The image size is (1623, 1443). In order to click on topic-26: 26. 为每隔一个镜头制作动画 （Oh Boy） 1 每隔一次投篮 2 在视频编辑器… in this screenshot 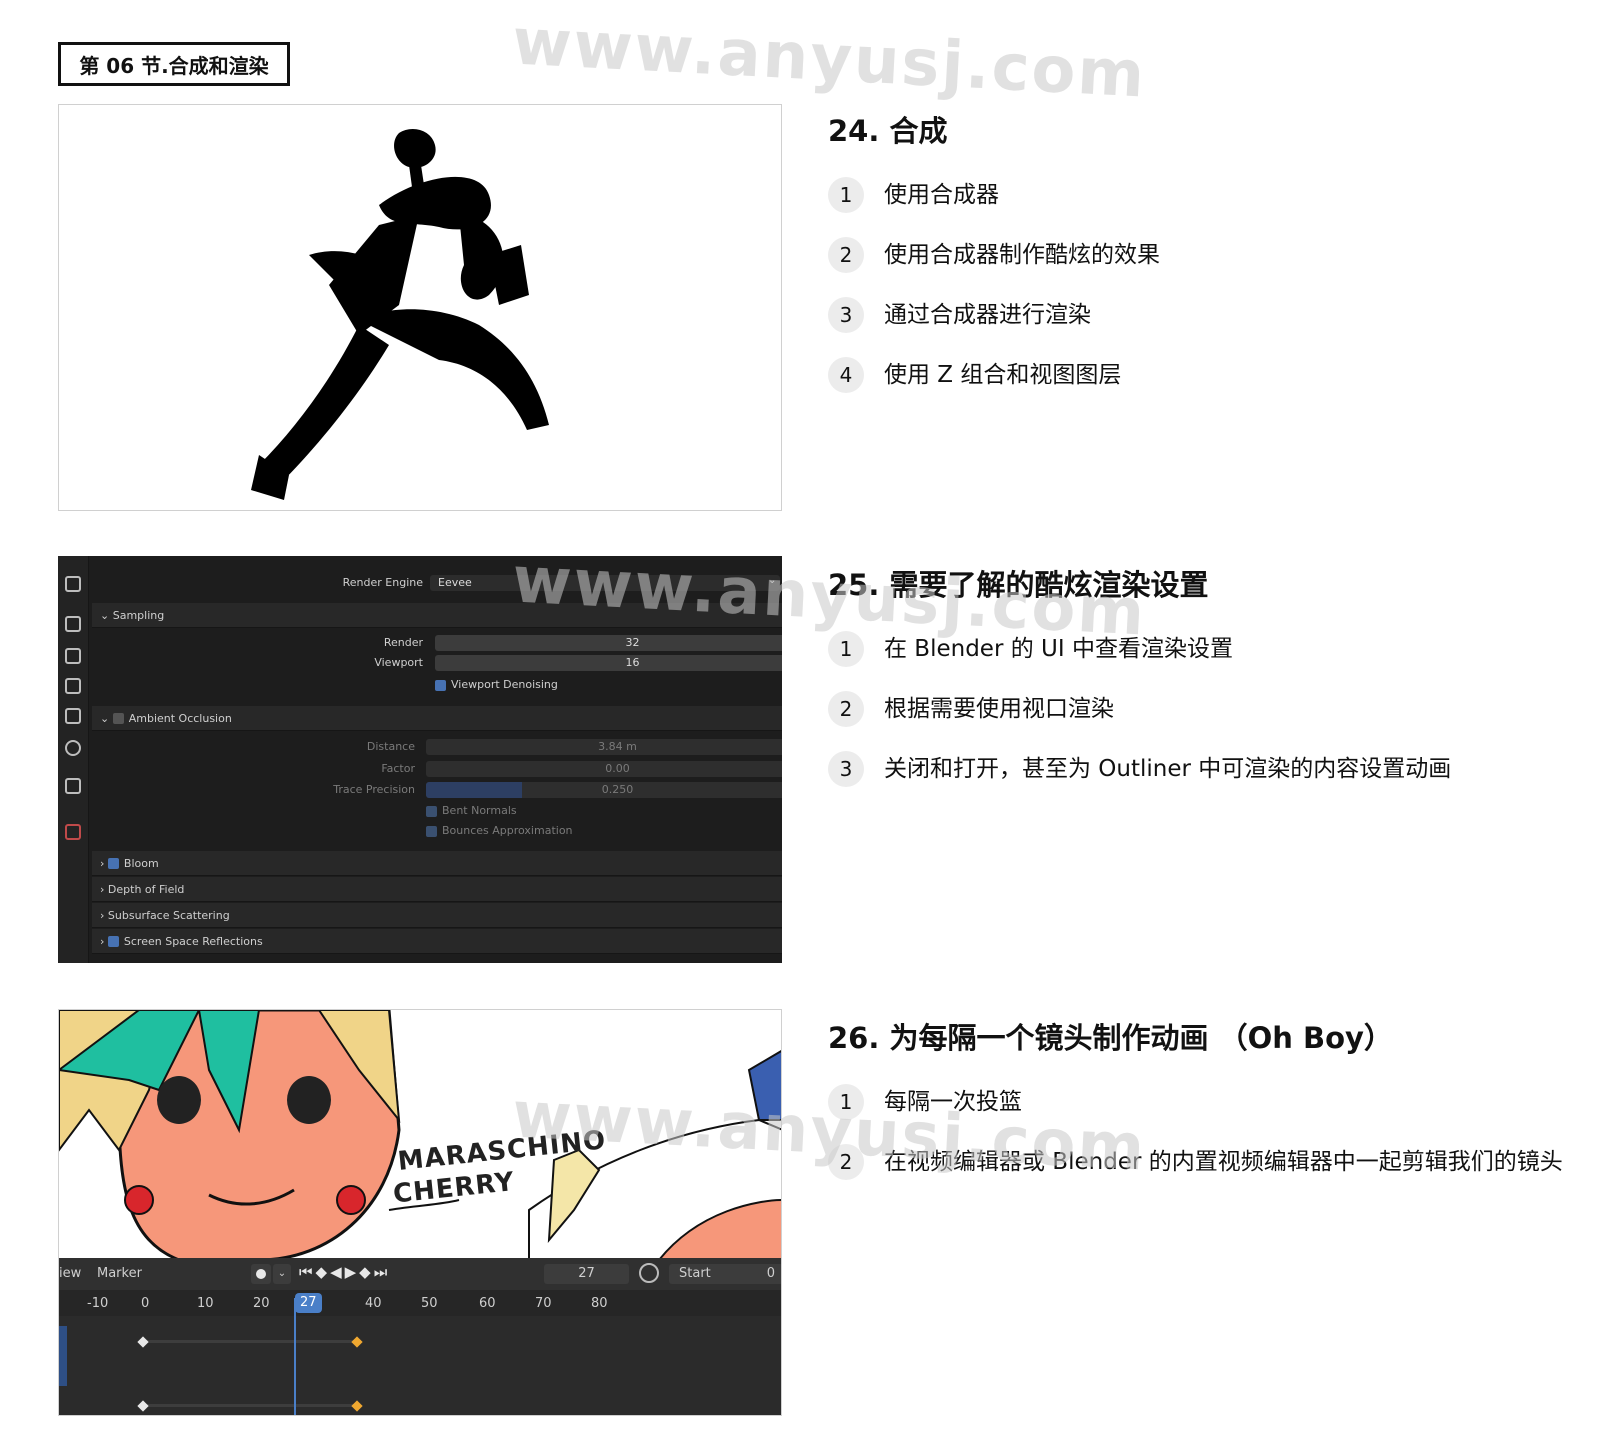, I will do `click(1208, 1109)`.